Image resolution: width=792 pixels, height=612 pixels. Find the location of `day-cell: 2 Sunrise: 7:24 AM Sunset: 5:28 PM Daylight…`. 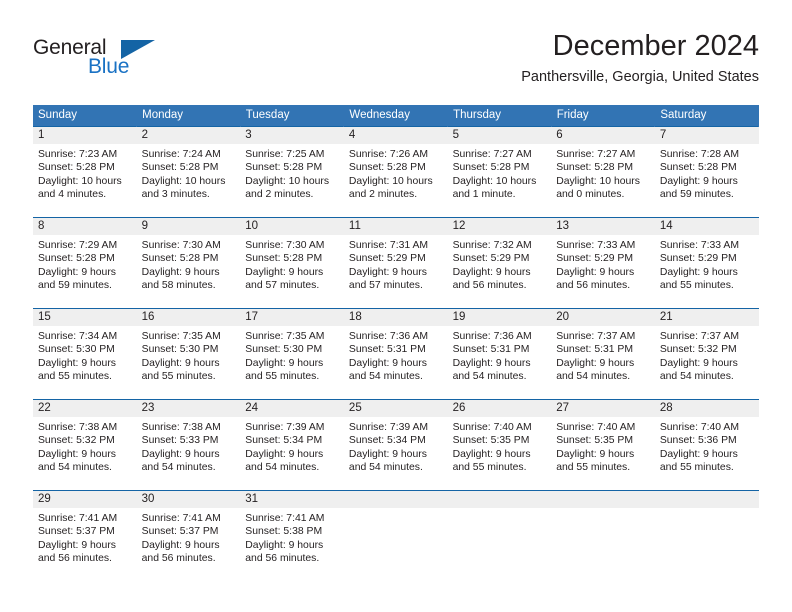

day-cell: 2 Sunrise: 7:24 AM Sunset: 5:28 PM Daylight… is located at coordinates (188, 172).